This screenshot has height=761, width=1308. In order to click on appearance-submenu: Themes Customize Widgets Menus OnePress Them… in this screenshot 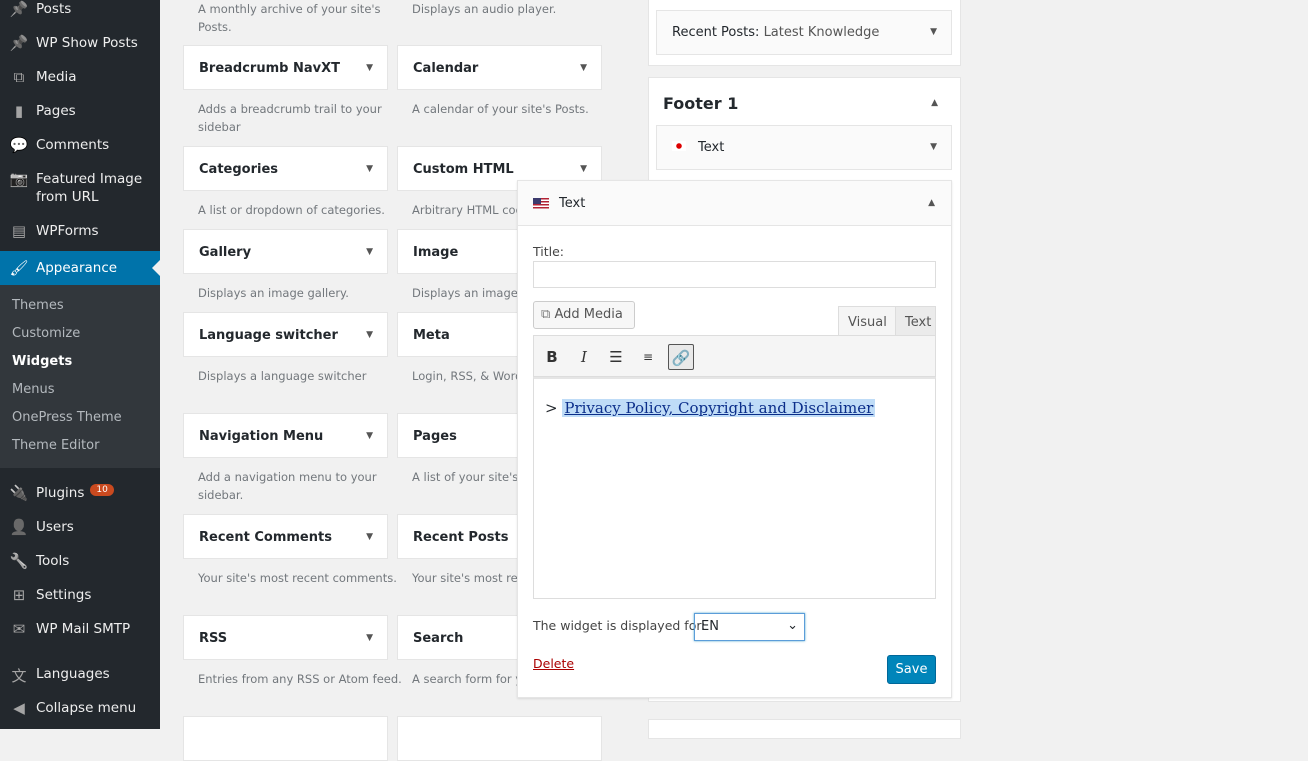, I will do `click(80, 376)`.